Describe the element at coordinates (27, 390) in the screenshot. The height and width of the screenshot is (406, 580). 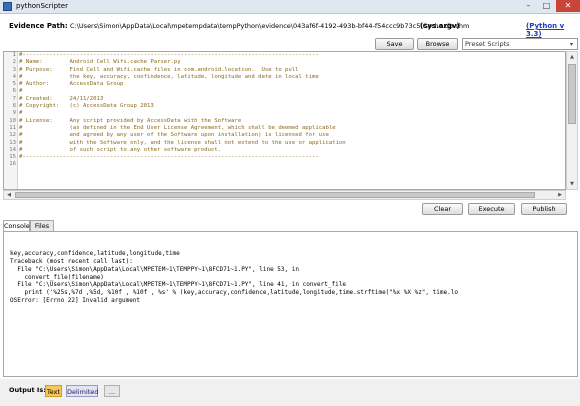
I see `output-is-label: Output Is:` at that location.